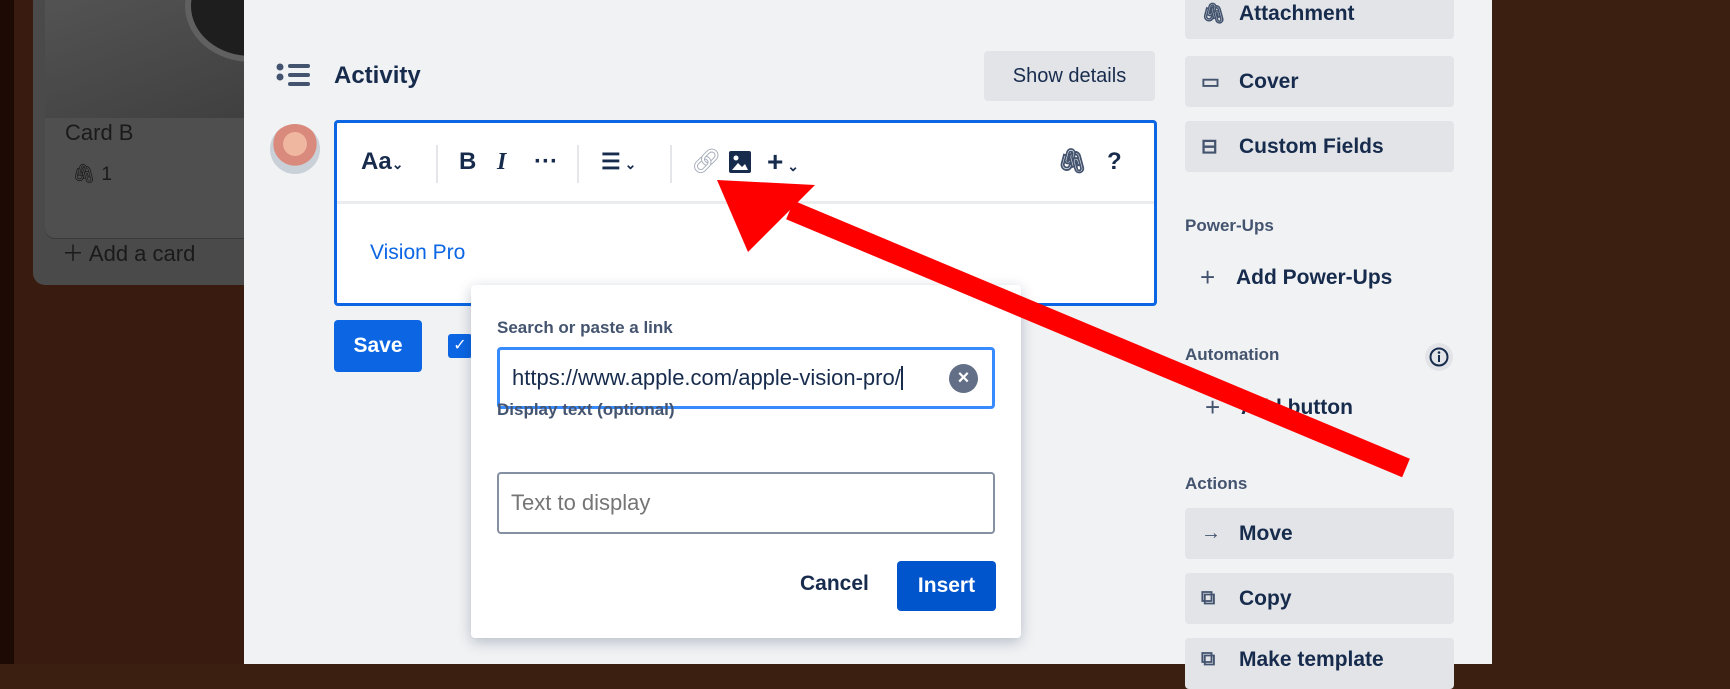 The width and height of the screenshot is (1730, 689). I want to click on info-icon, so click(1439, 357).